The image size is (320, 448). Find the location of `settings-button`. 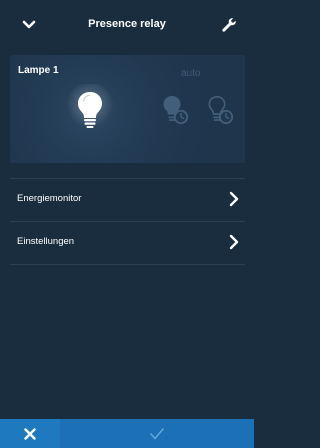

settings-button is located at coordinates (229, 25).